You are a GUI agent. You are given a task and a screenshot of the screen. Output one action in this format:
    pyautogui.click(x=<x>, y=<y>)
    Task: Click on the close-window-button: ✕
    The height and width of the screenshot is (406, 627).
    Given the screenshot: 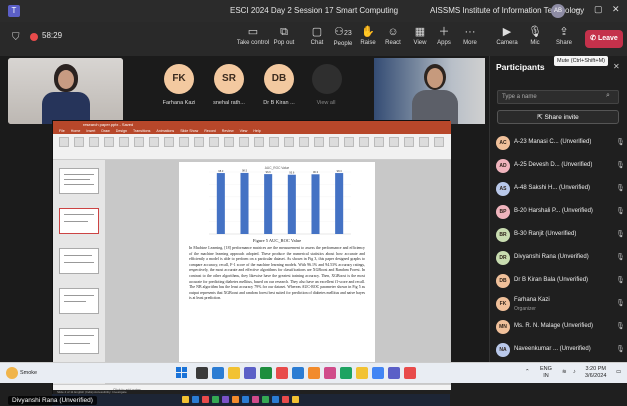 What is the action you would take?
    pyautogui.click(x=616, y=9)
    